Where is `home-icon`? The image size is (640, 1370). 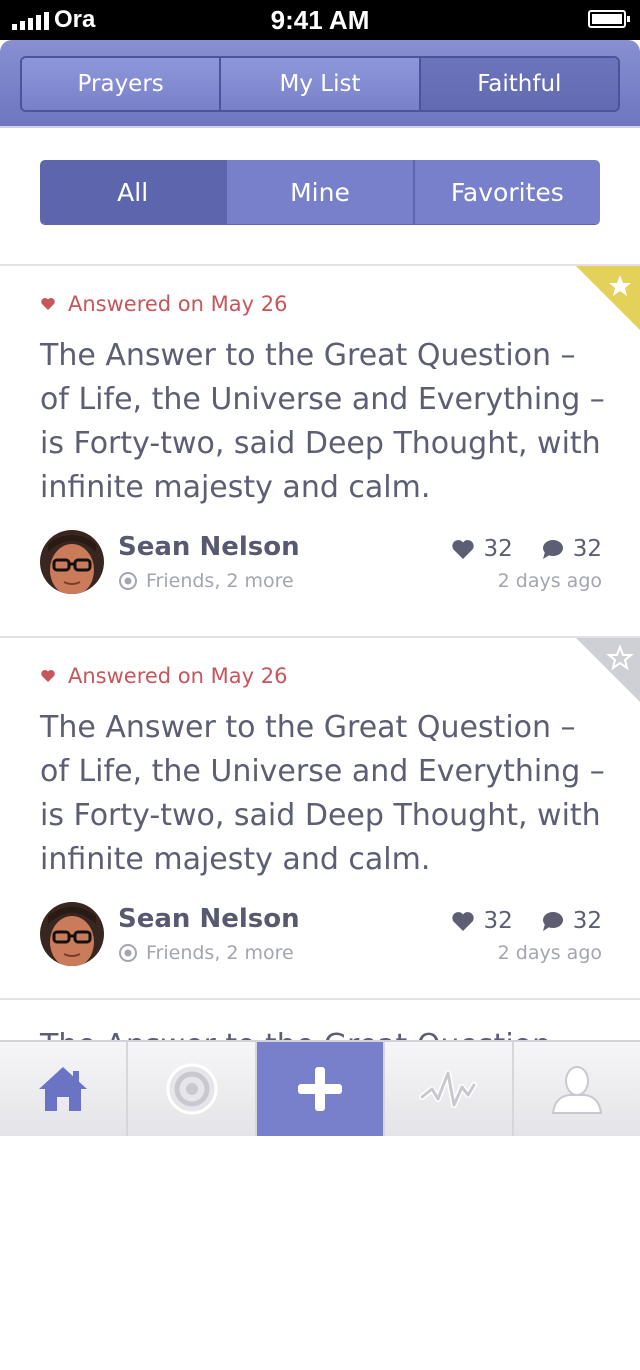
home-icon is located at coordinates (63, 1089).